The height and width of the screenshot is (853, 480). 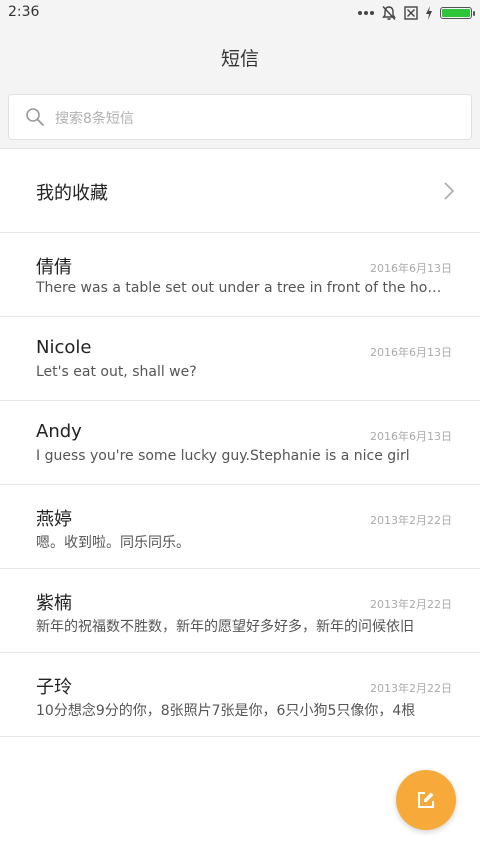 I want to click on status-bar: 2:36, so click(x=240, y=13).